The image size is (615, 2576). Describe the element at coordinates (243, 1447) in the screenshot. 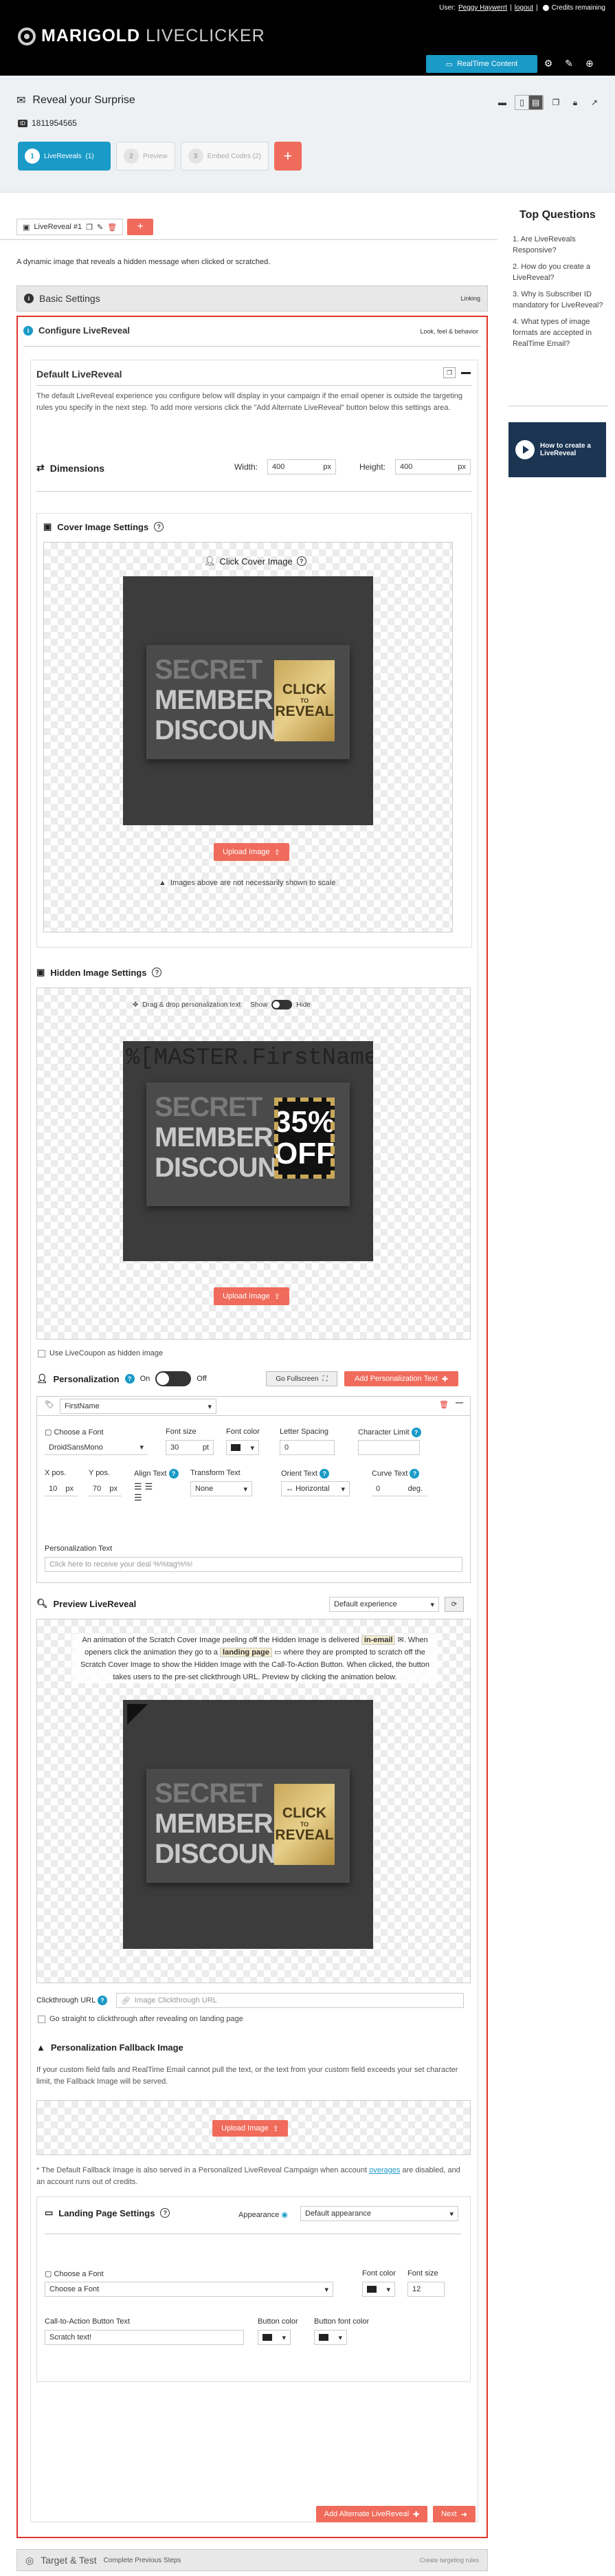

I see `font-color-picker: ▾` at that location.